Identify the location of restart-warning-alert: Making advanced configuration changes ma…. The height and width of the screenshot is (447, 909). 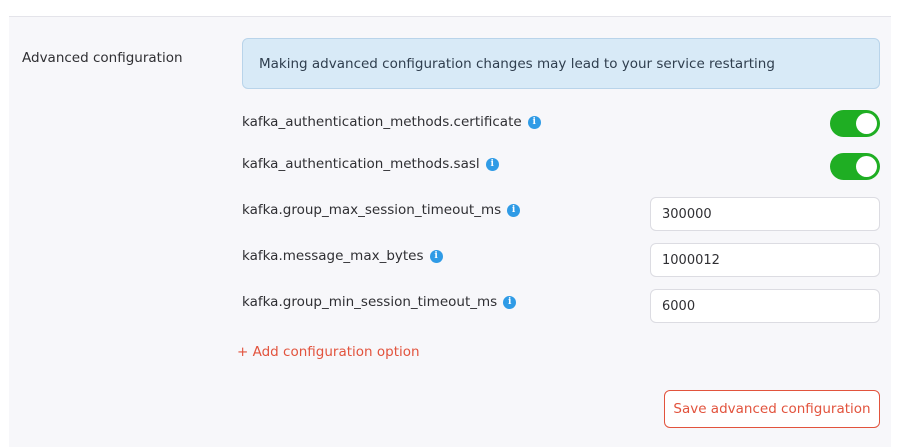
(561, 63).